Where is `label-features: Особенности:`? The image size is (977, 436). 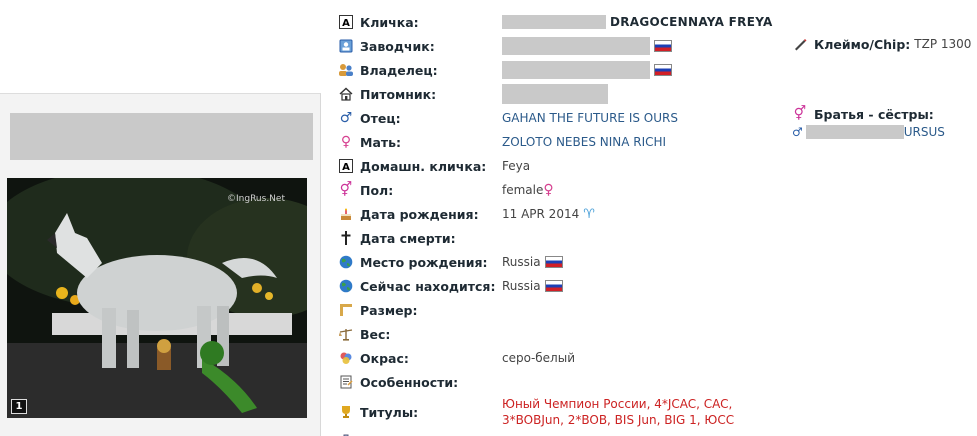
label-features: Особенности: is located at coordinates (409, 382).